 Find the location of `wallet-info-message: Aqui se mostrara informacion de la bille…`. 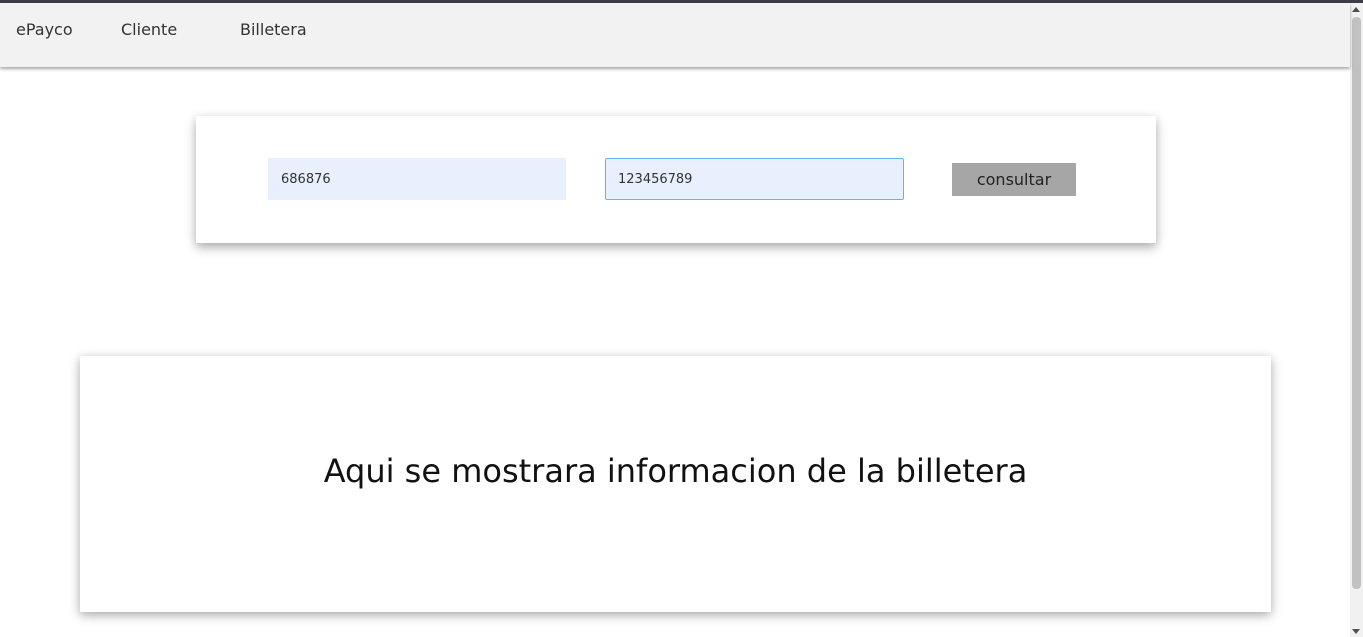

wallet-info-message: Aqui se mostrara informacion de la bille… is located at coordinates (675, 471).